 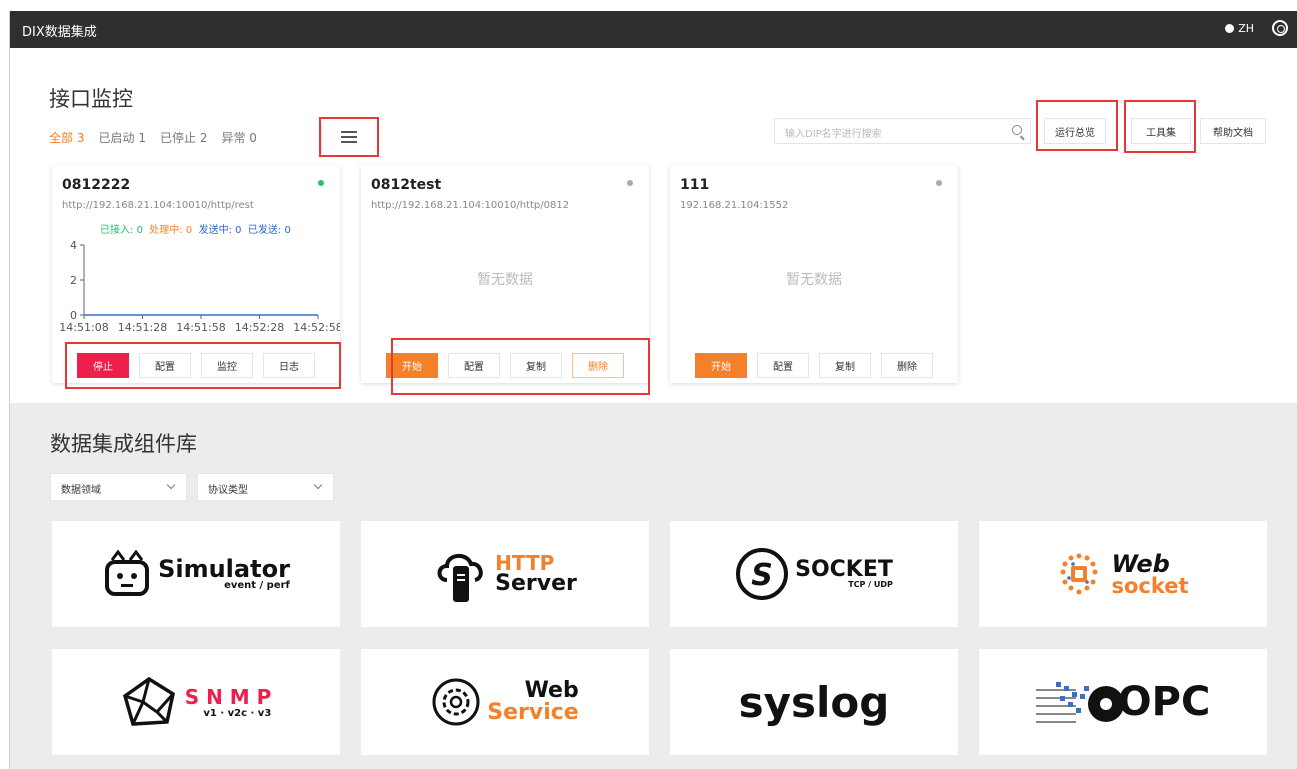 What do you see at coordinates (525, 563) in the screenshot?
I see `component-label: HTTP` at bounding box center [525, 563].